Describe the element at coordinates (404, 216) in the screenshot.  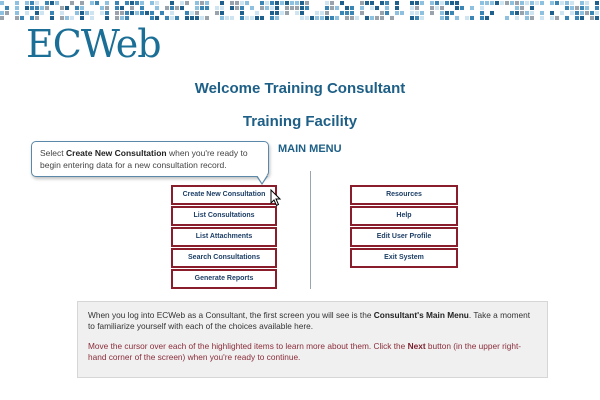
I see `help-button: Help` at that location.